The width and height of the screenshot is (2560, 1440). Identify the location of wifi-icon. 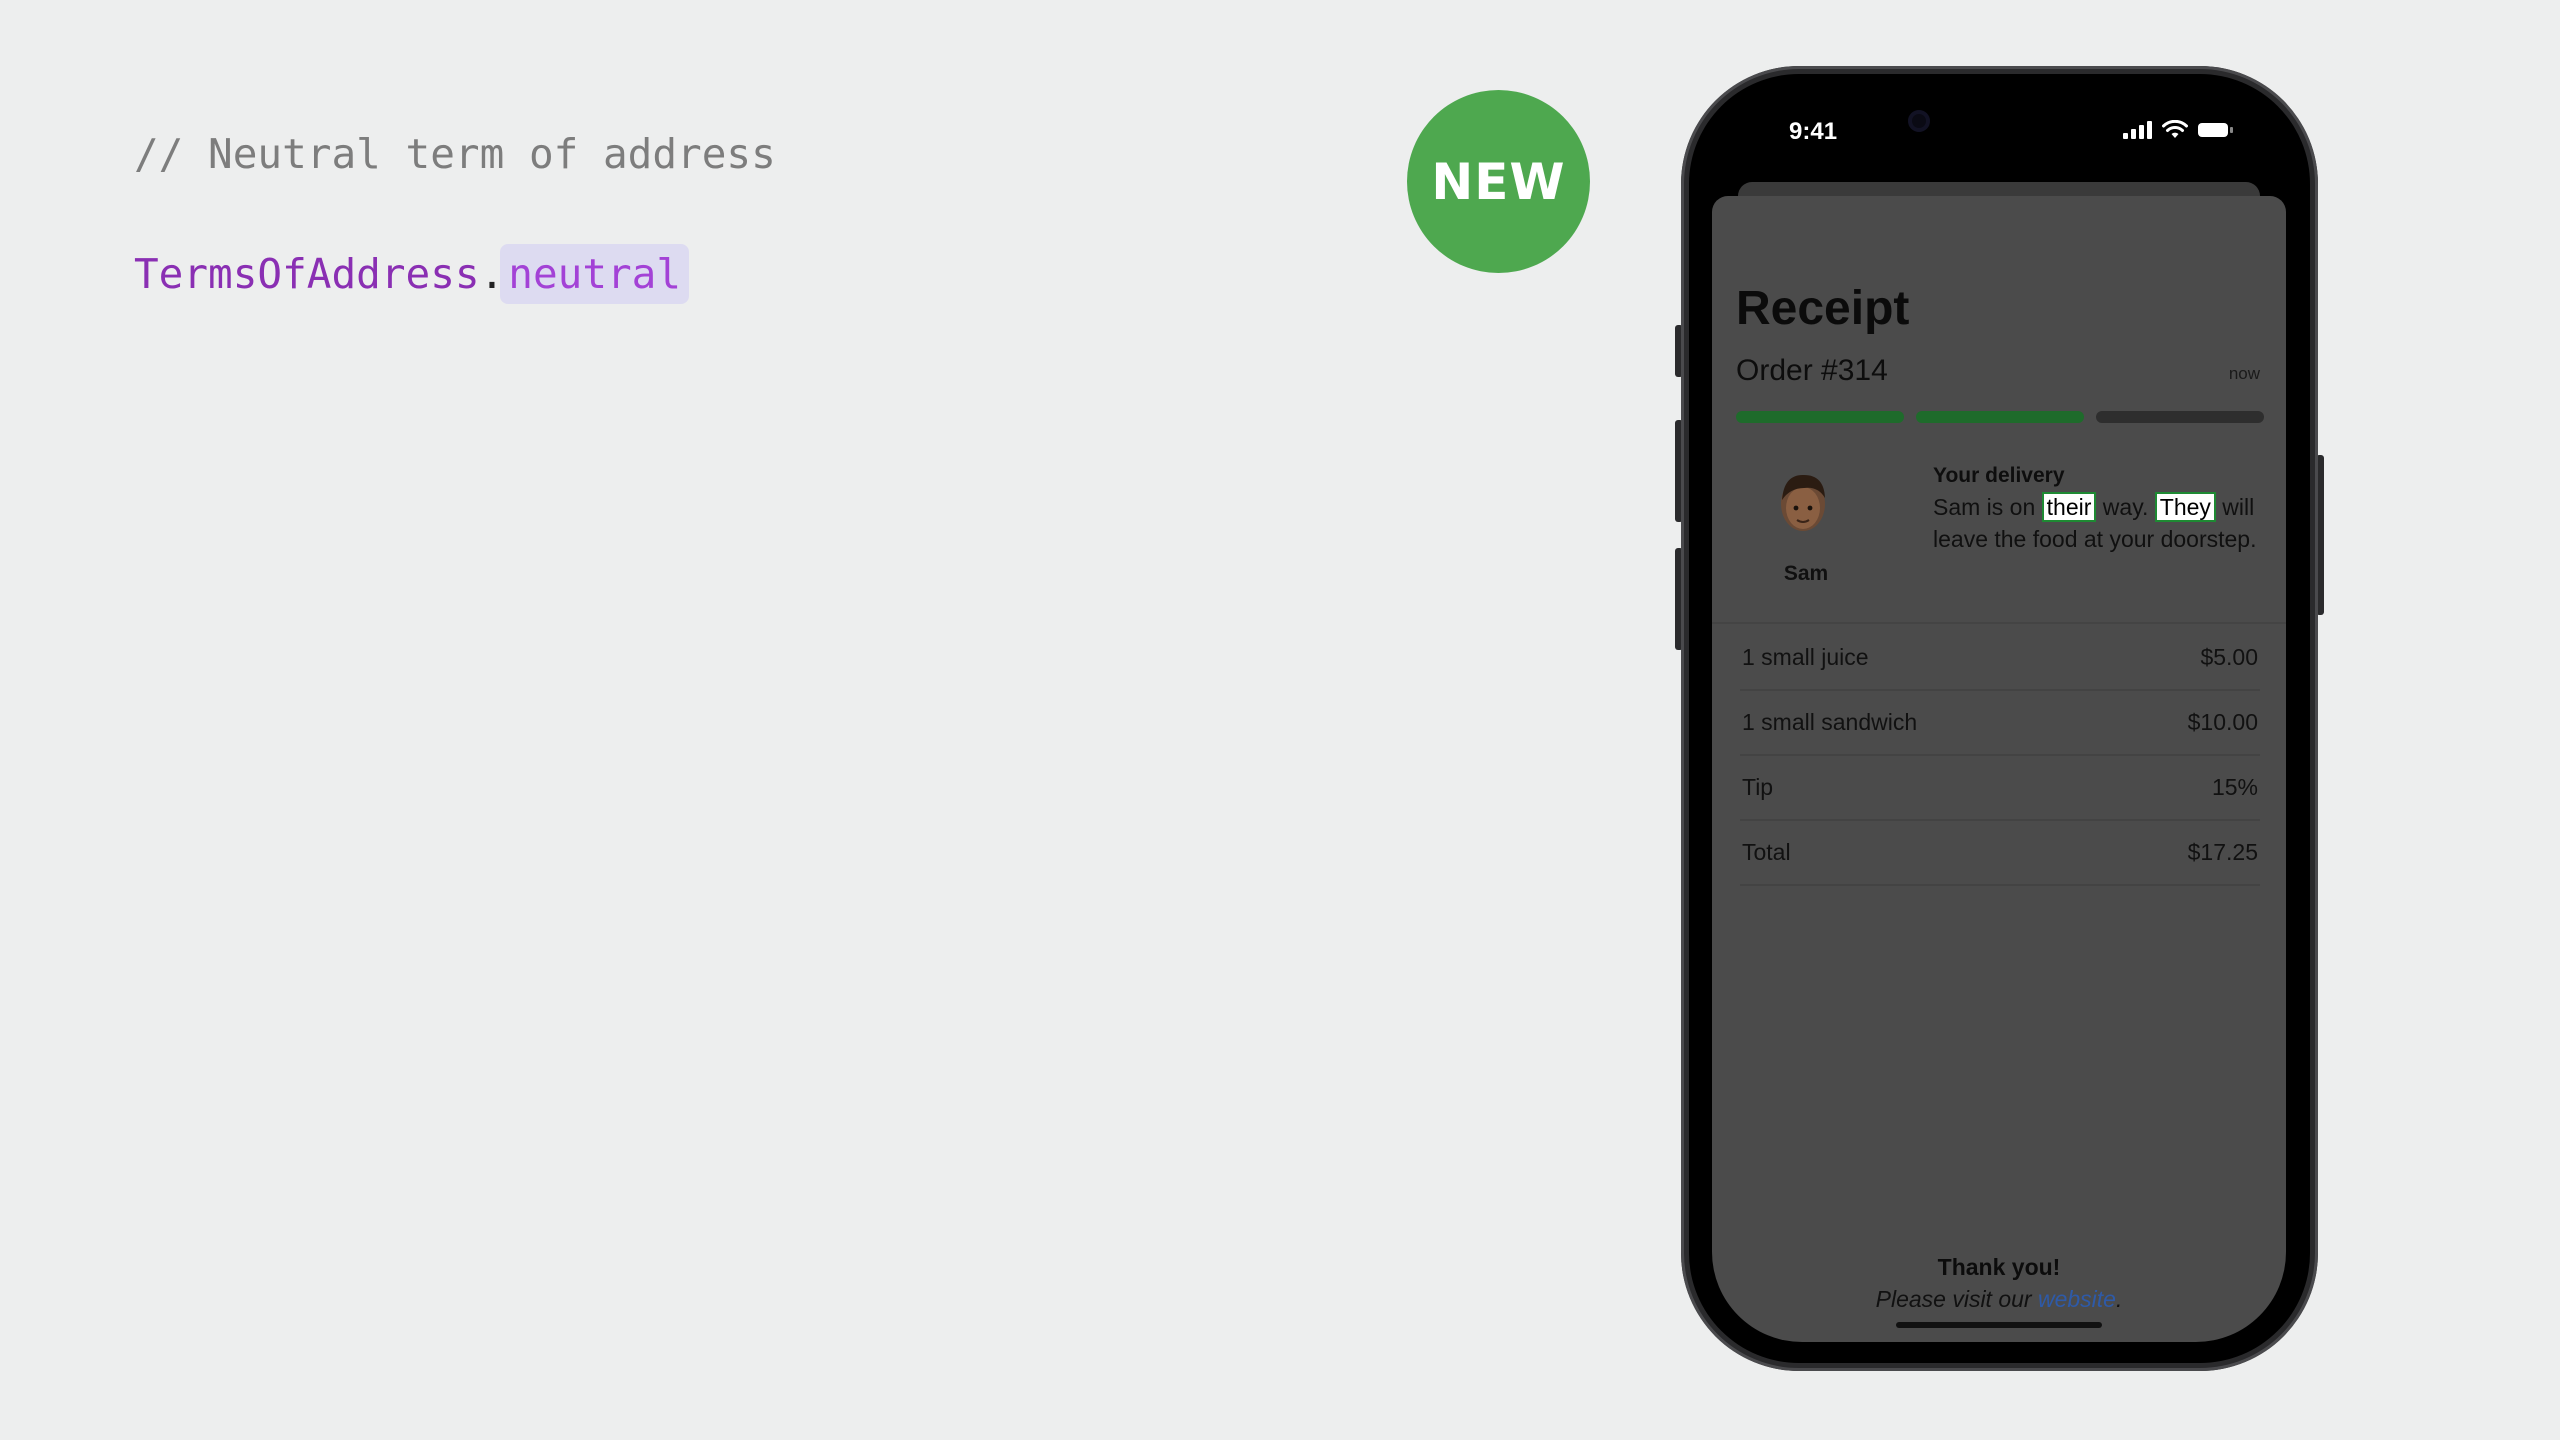
(2175, 129).